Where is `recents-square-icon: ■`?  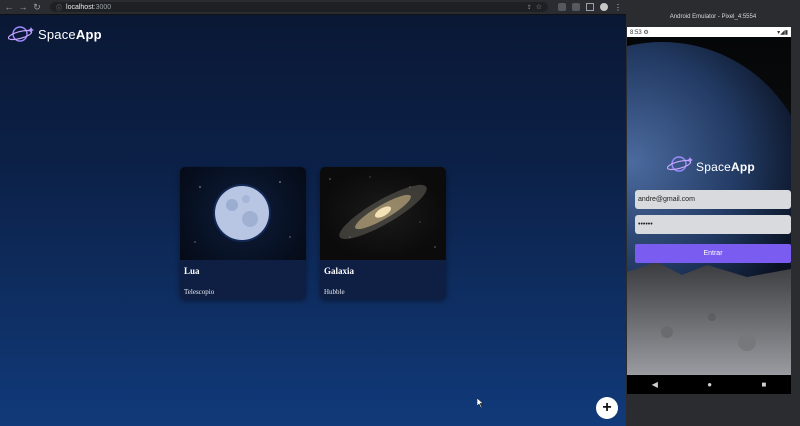 recents-square-icon: ■ is located at coordinates (763, 384).